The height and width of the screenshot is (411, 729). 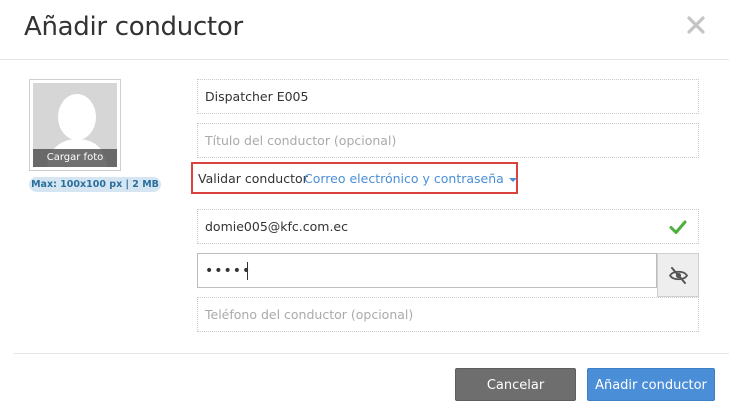 What do you see at coordinates (512, 179) in the screenshot?
I see `chevron-down-icon` at bounding box center [512, 179].